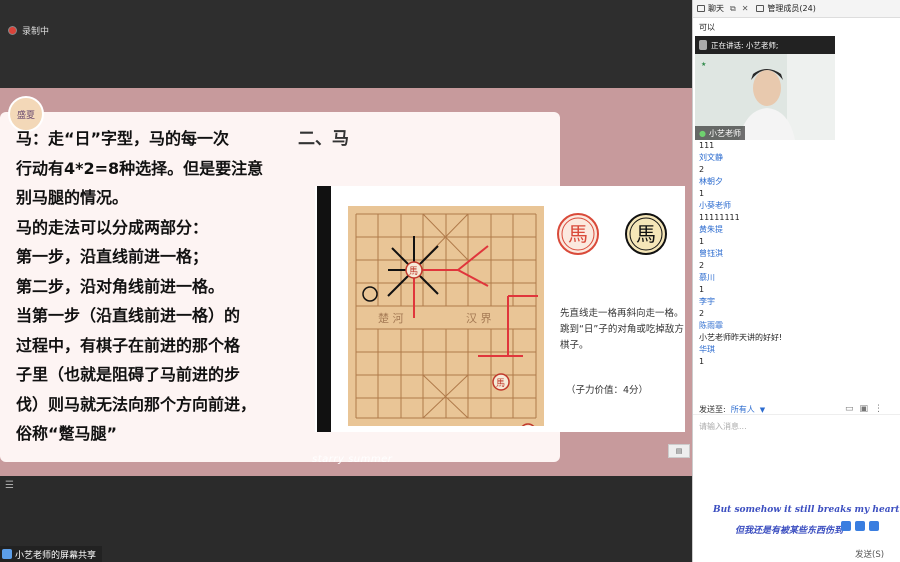 This screenshot has width=900, height=562. Describe the element at coordinates (413, 271) in the screenshot. I see `horse-piece-center-label: 馬` at that location.